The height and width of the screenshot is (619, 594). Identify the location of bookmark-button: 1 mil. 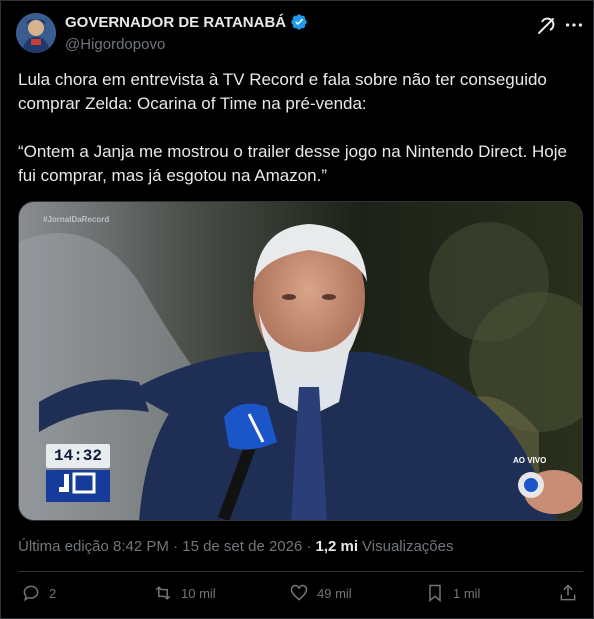
(452, 593).